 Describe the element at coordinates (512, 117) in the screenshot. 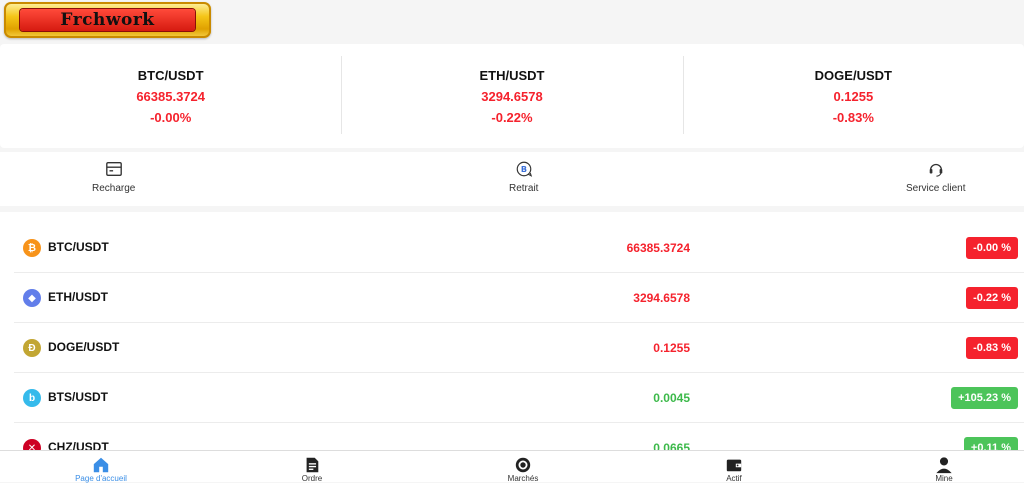

I see `ticker-change: -0.22%` at that location.